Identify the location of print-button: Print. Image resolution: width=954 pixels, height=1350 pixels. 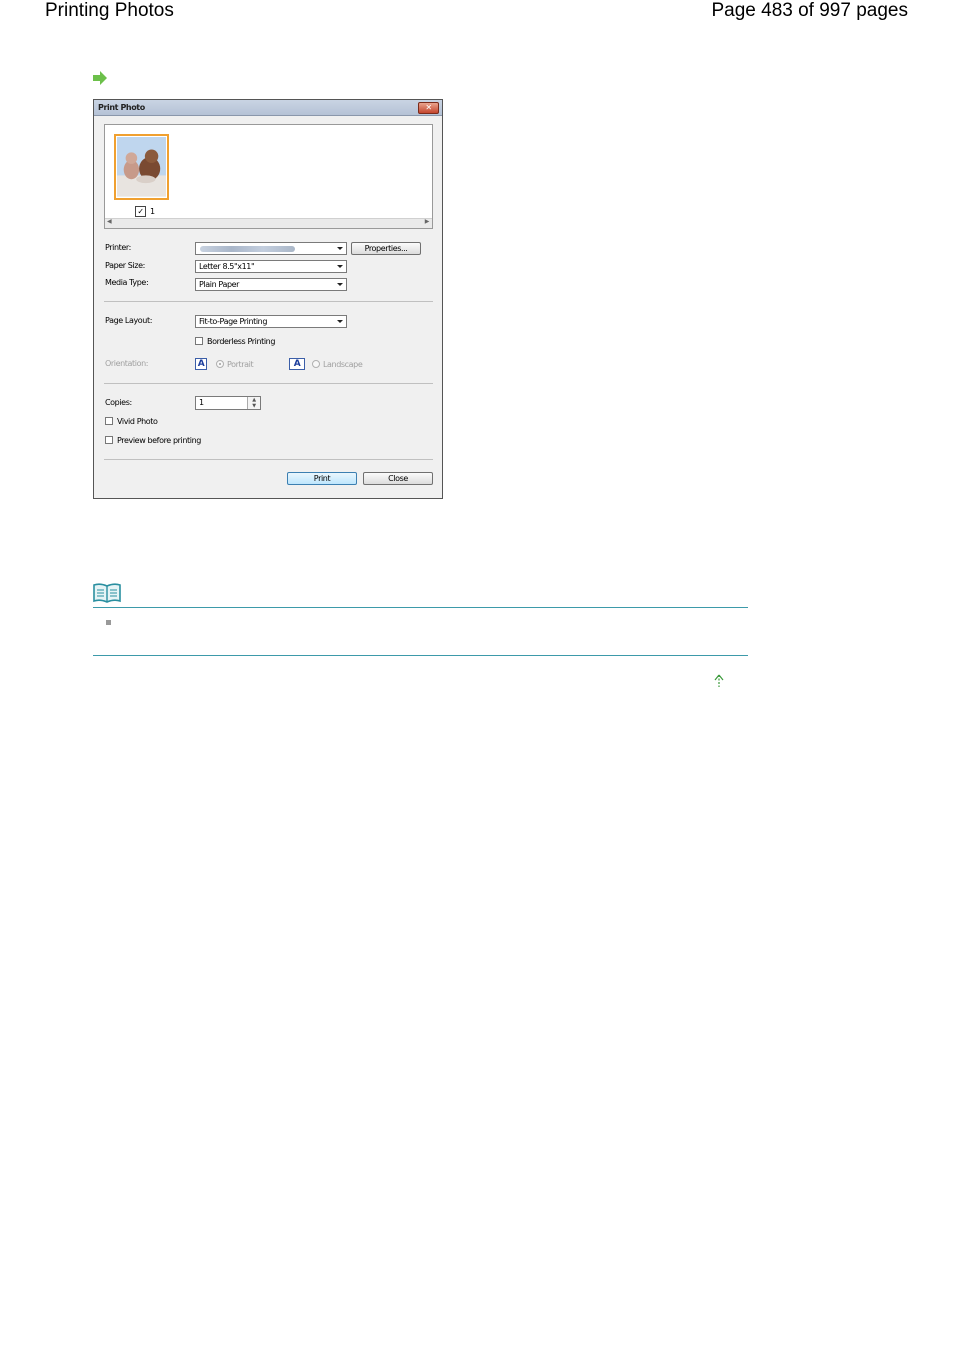
(322, 478).